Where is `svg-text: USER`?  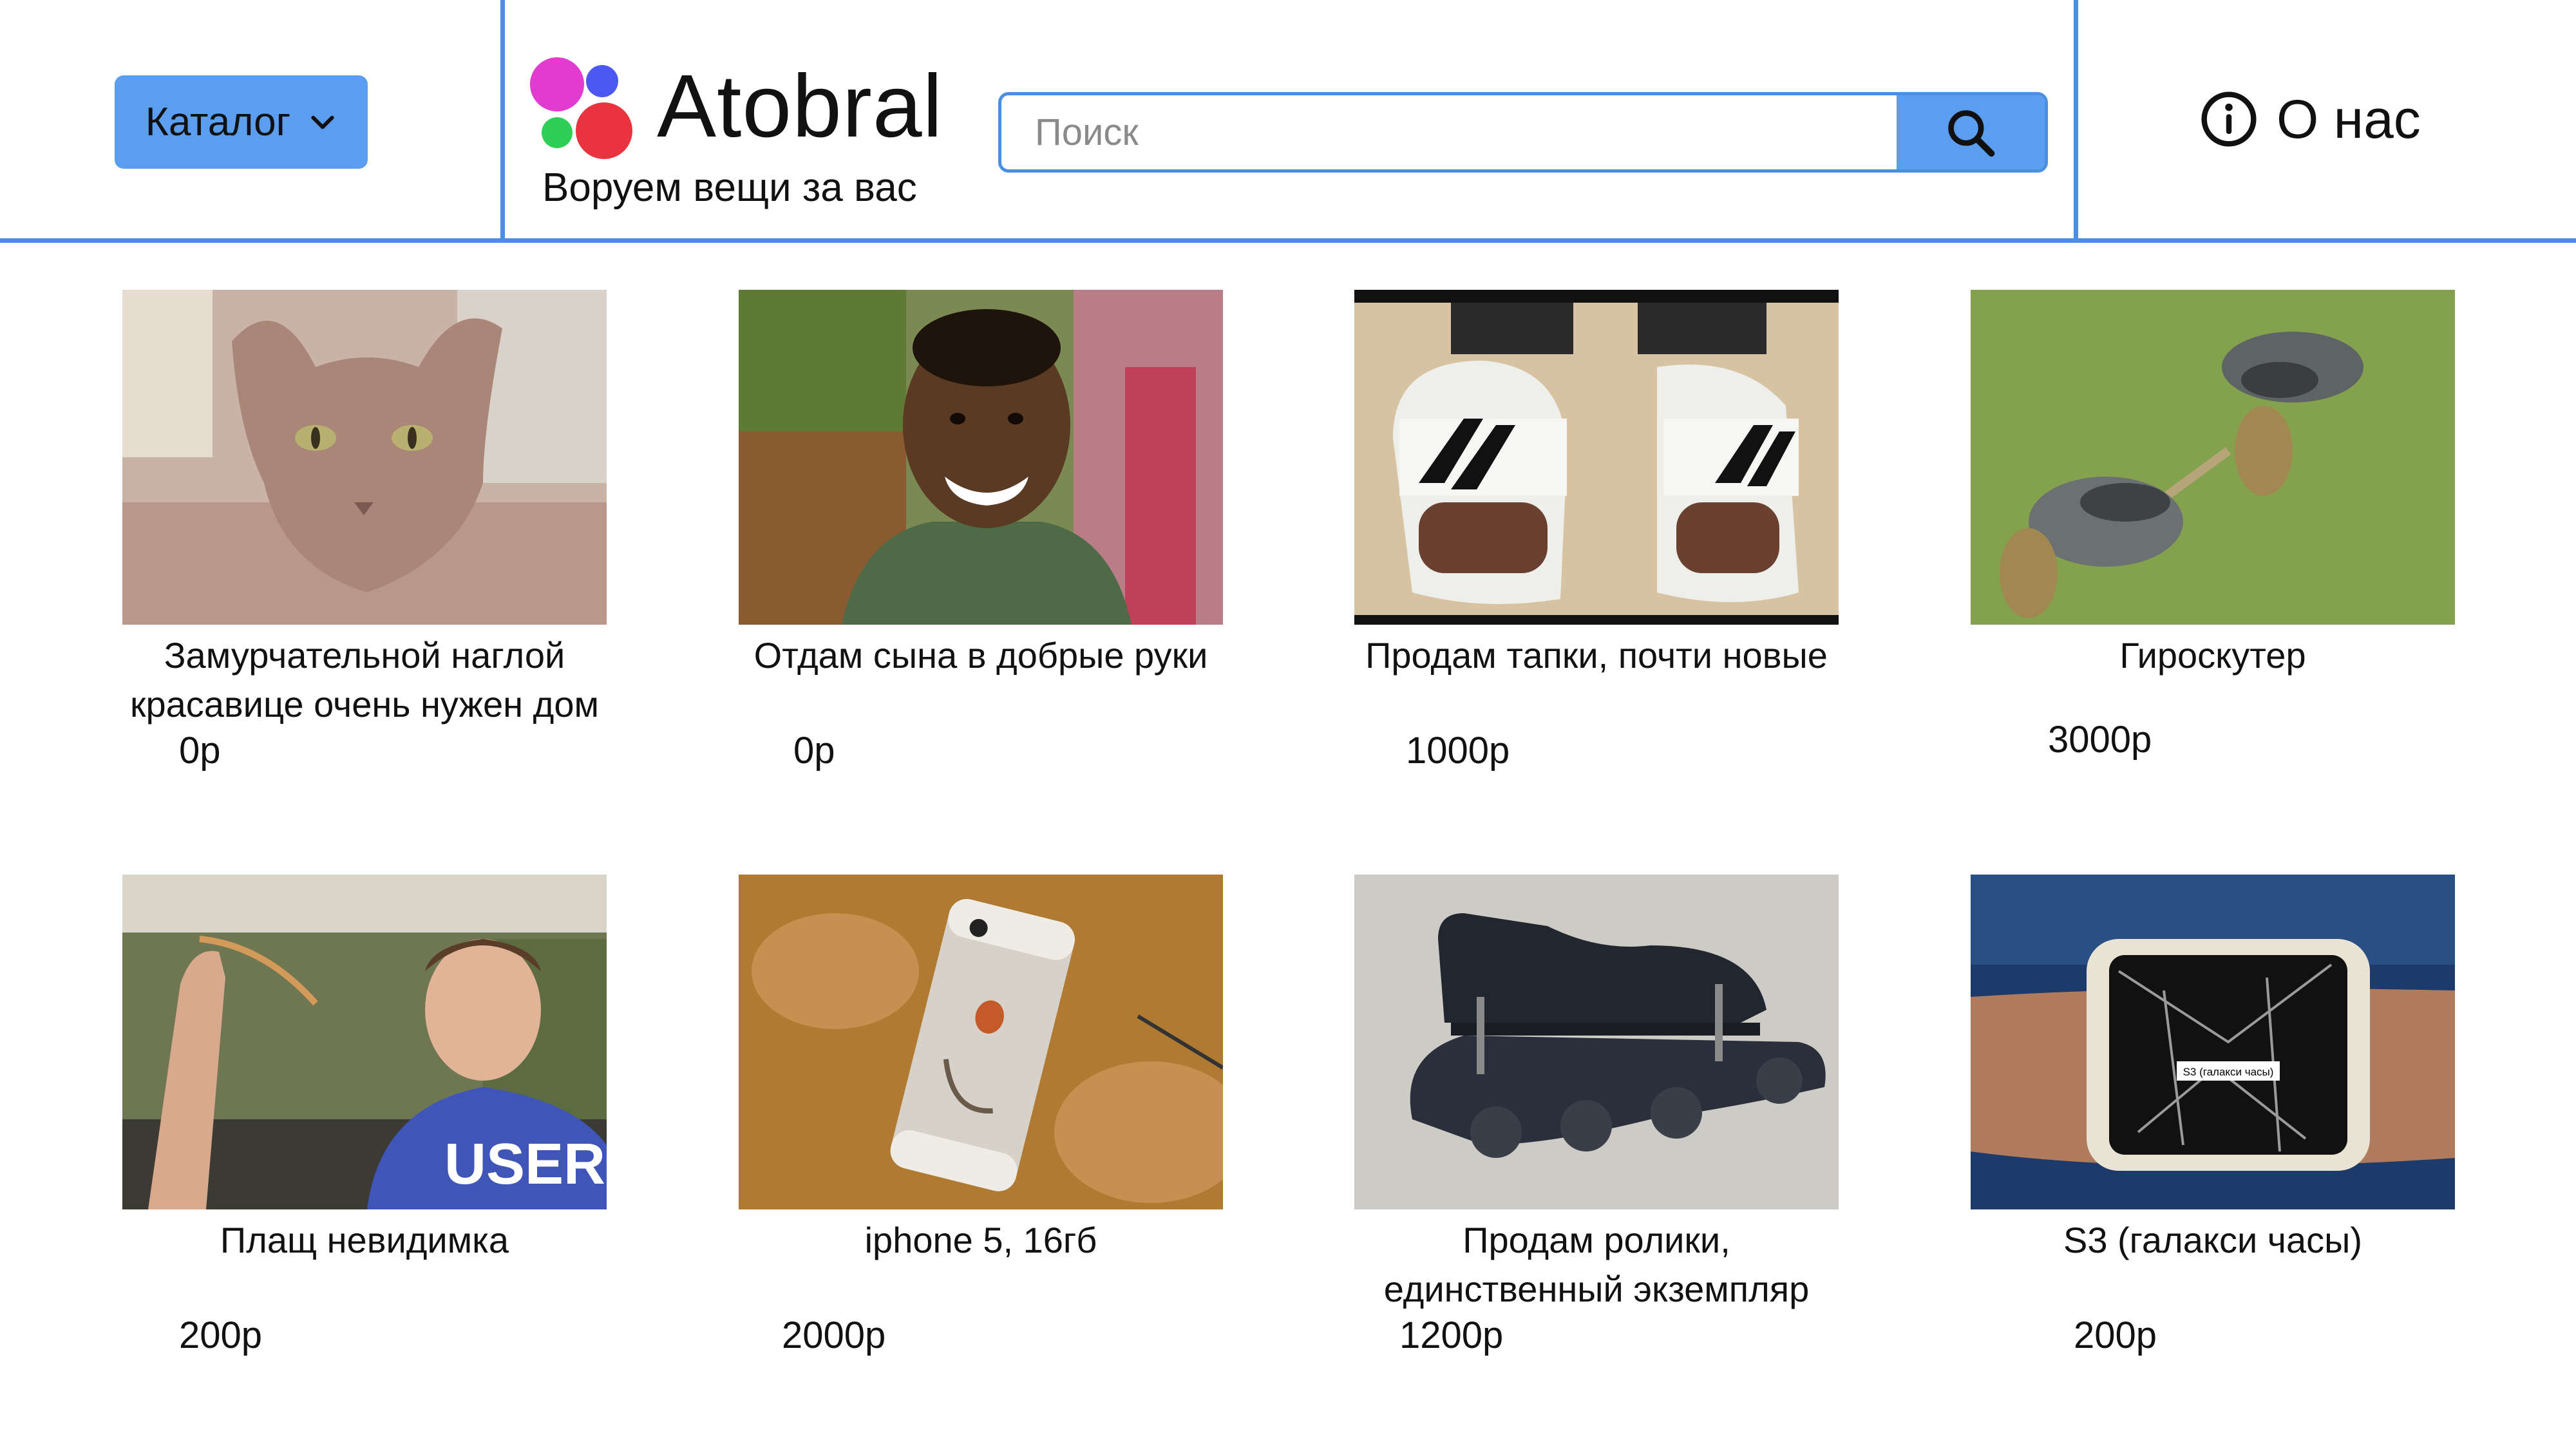
svg-text: USER is located at coordinates (524, 1164).